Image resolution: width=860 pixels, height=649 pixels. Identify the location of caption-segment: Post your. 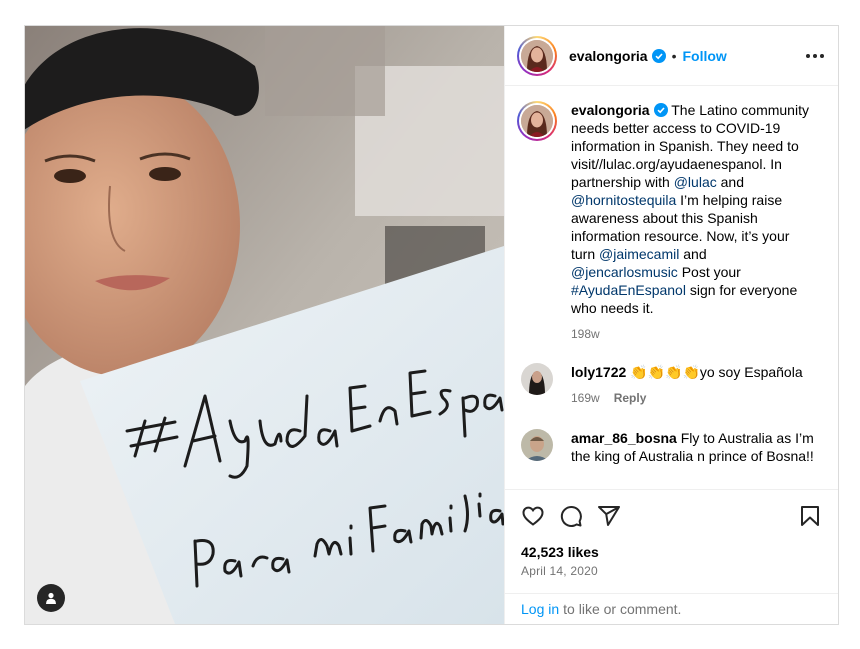
(709, 272).